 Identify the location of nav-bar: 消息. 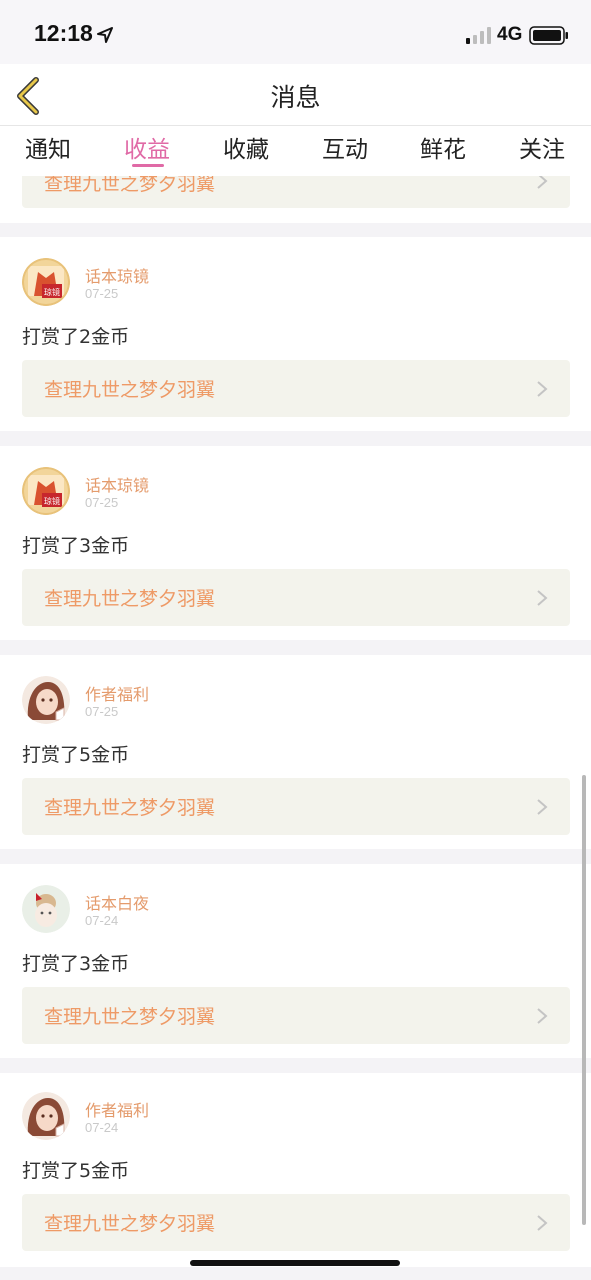
(295, 95).